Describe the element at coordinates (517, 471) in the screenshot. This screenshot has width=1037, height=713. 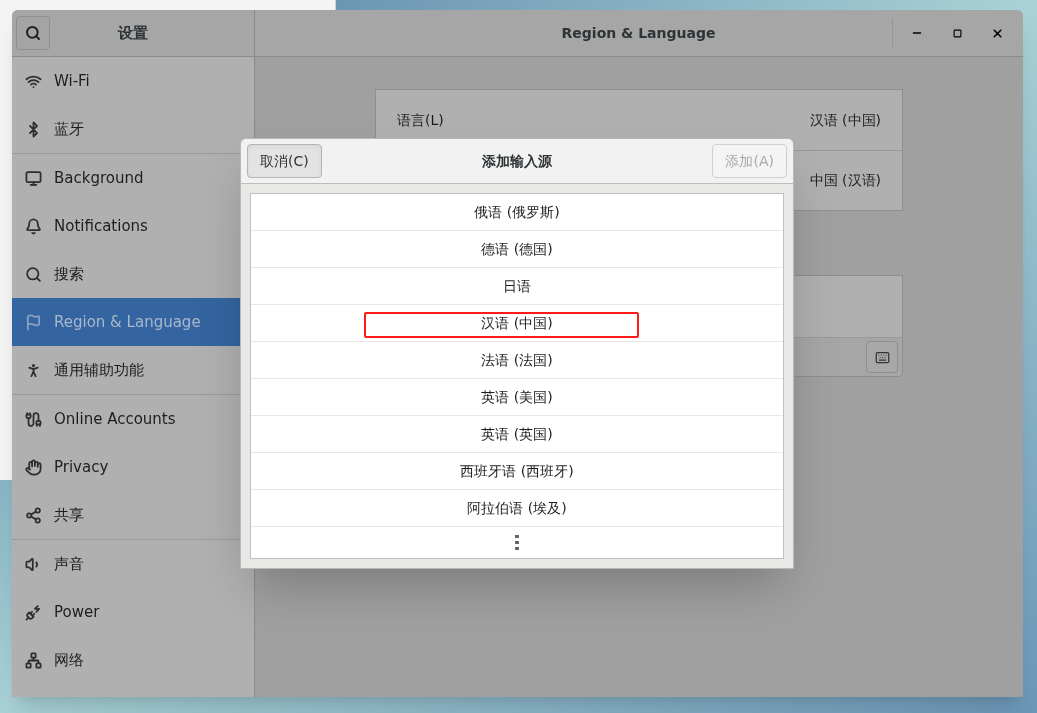
I see `language-item: 西班牙语 (西班牙)` at that location.